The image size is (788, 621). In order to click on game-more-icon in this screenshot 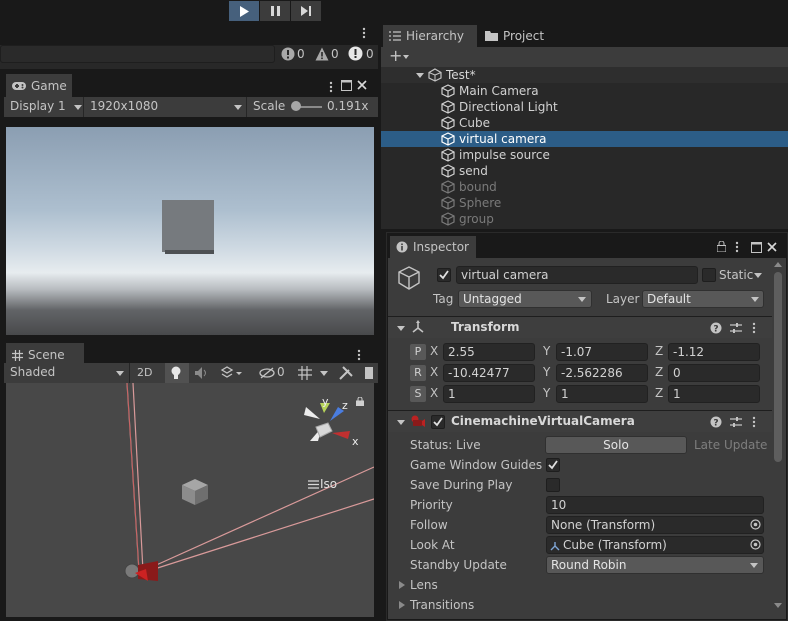, I will do `click(331, 87)`.